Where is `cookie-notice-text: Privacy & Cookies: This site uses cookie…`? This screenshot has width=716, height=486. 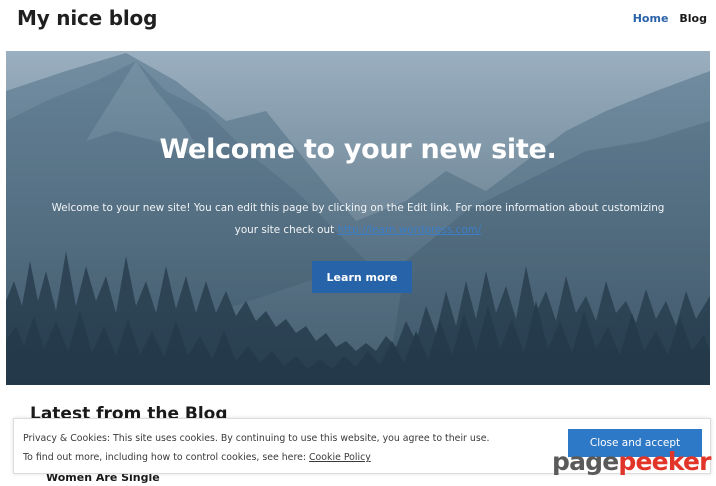 cookie-notice-text: Privacy & Cookies: This site uses cookie… is located at coordinates (256, 438).